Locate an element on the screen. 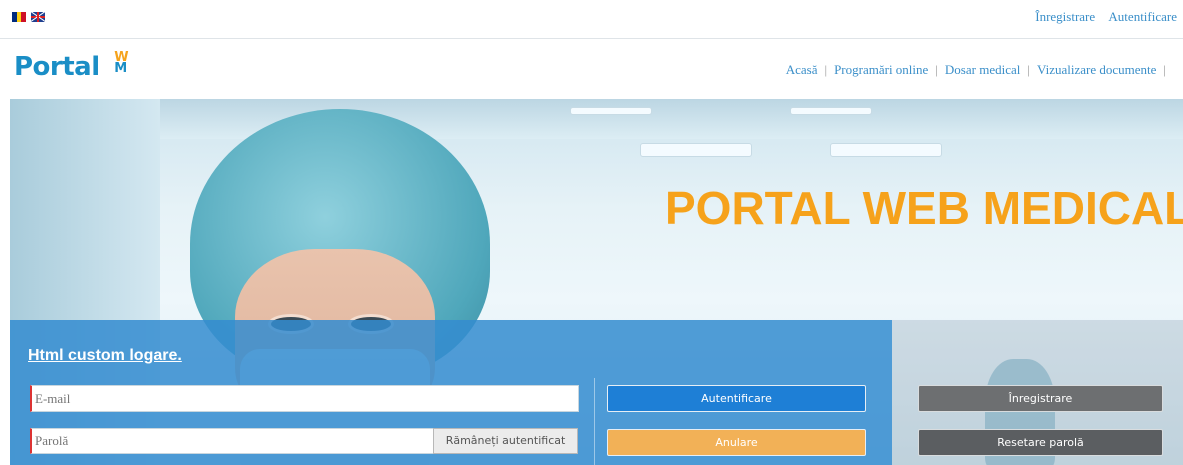  cancel-button: Anulare is located at coordinates (736, 442).